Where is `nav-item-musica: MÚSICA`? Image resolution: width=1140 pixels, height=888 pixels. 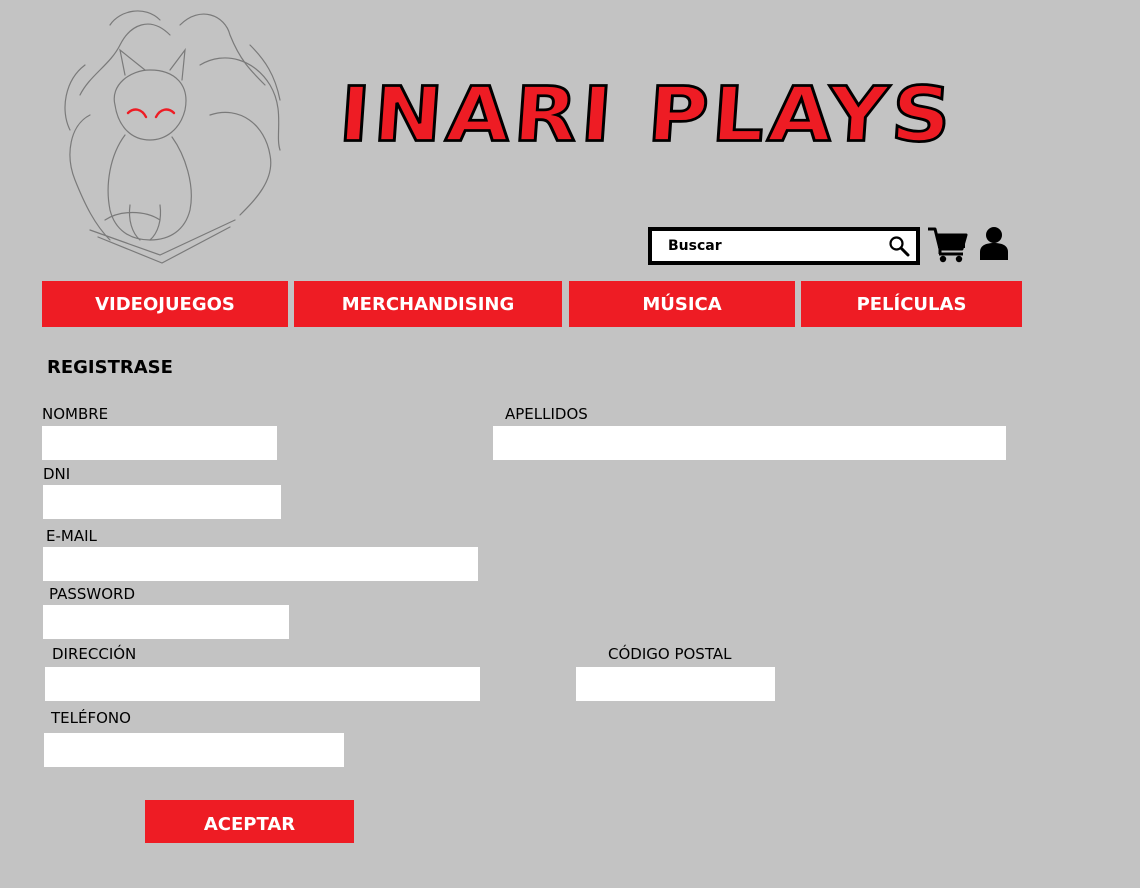
nav-item-musica: MÚSICA is located at coordinates (682, 304).